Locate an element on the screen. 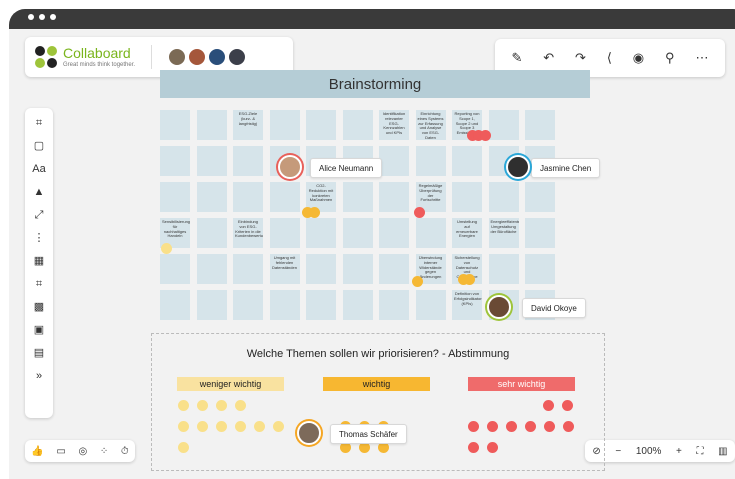  focus-icon: ◎ is located at coordinates (82, 451).